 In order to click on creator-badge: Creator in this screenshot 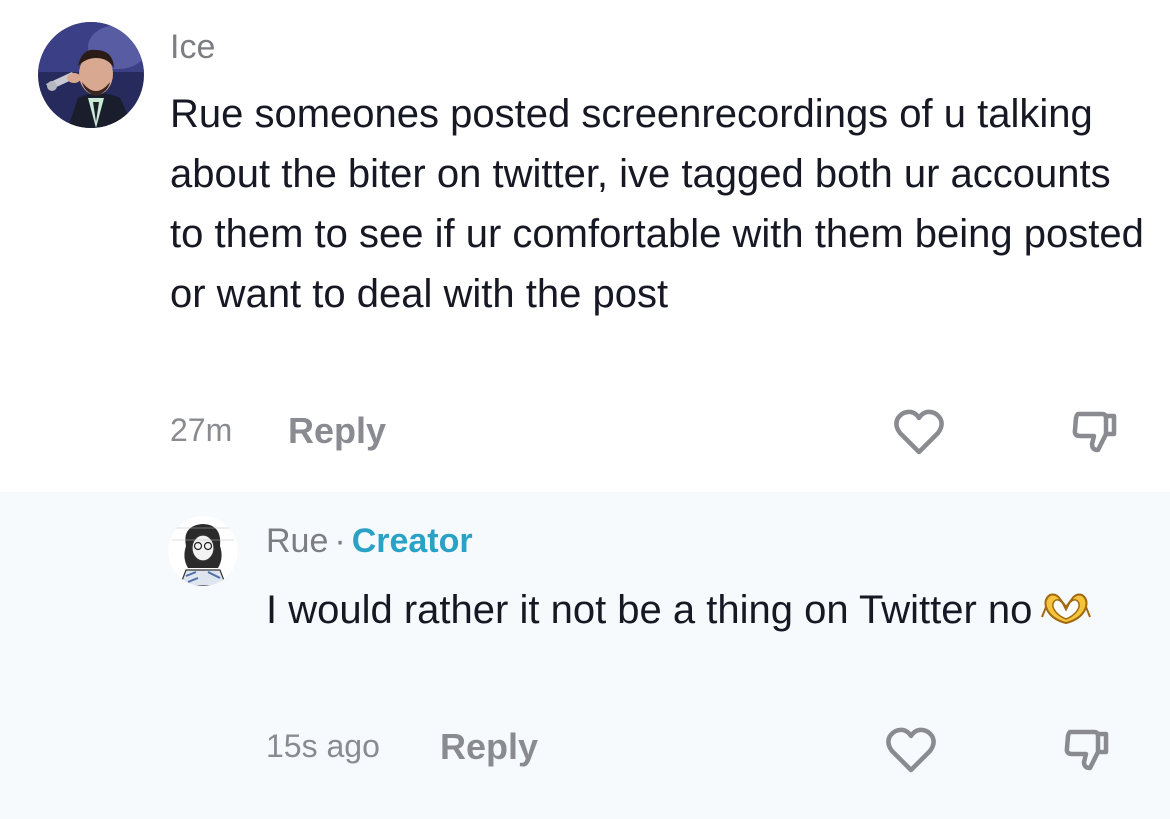, I will do `click(412, 541)`.